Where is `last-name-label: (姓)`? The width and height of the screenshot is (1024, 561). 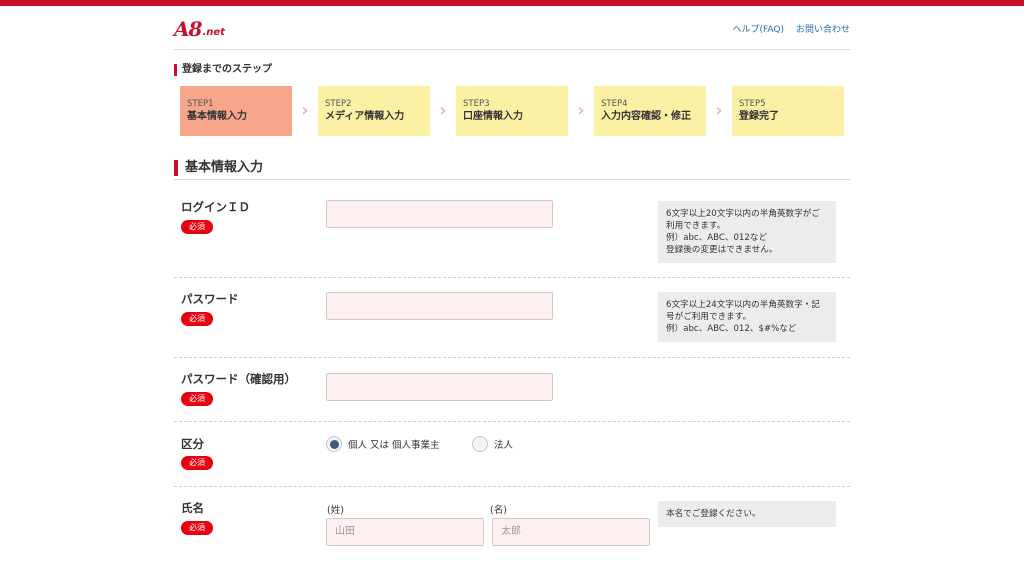
last-name-label: (姓) is located at coordinates (335, 510).